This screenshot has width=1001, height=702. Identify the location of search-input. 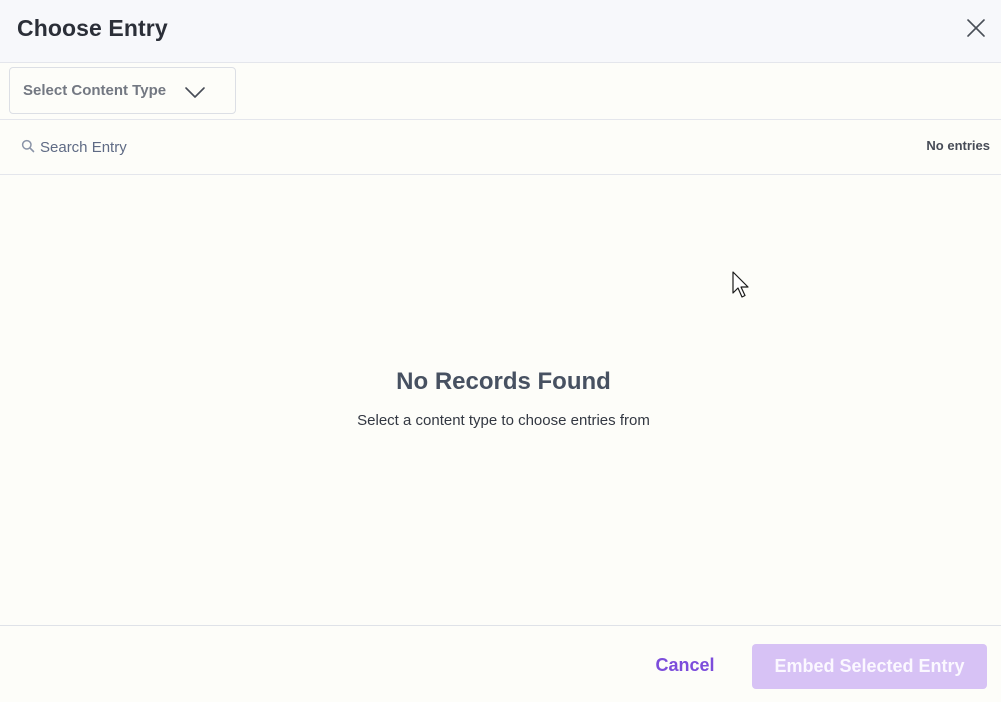
(240, 147).